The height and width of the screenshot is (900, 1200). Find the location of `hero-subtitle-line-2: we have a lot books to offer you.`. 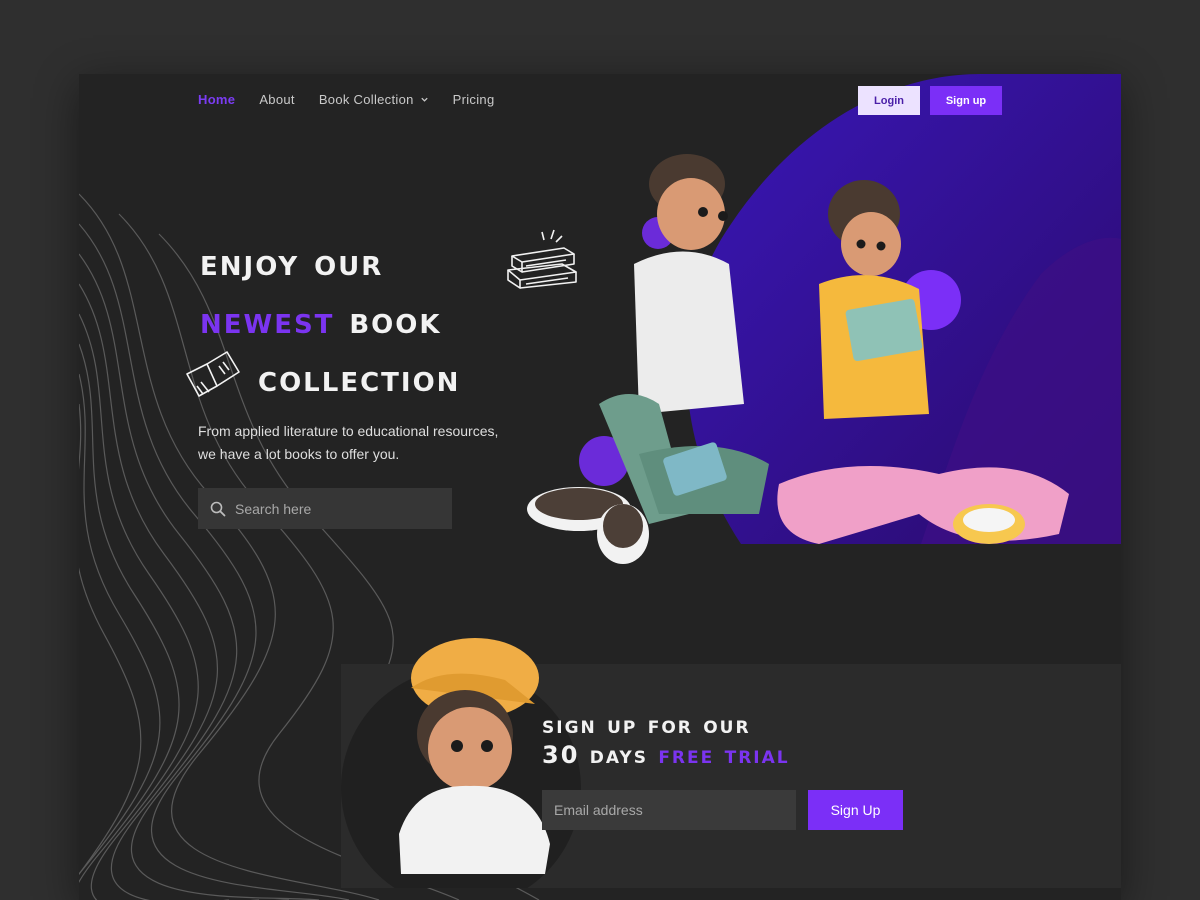

hero-subtitle-line-2: we have a lot books to offer you. is located at coordinates (299, 454).